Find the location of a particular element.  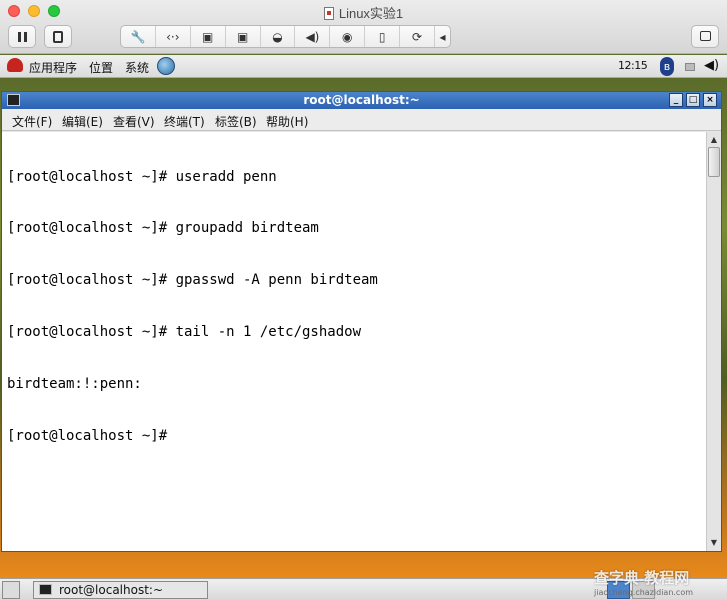

places-menu: 位置 is located at coordinates (101, 67).